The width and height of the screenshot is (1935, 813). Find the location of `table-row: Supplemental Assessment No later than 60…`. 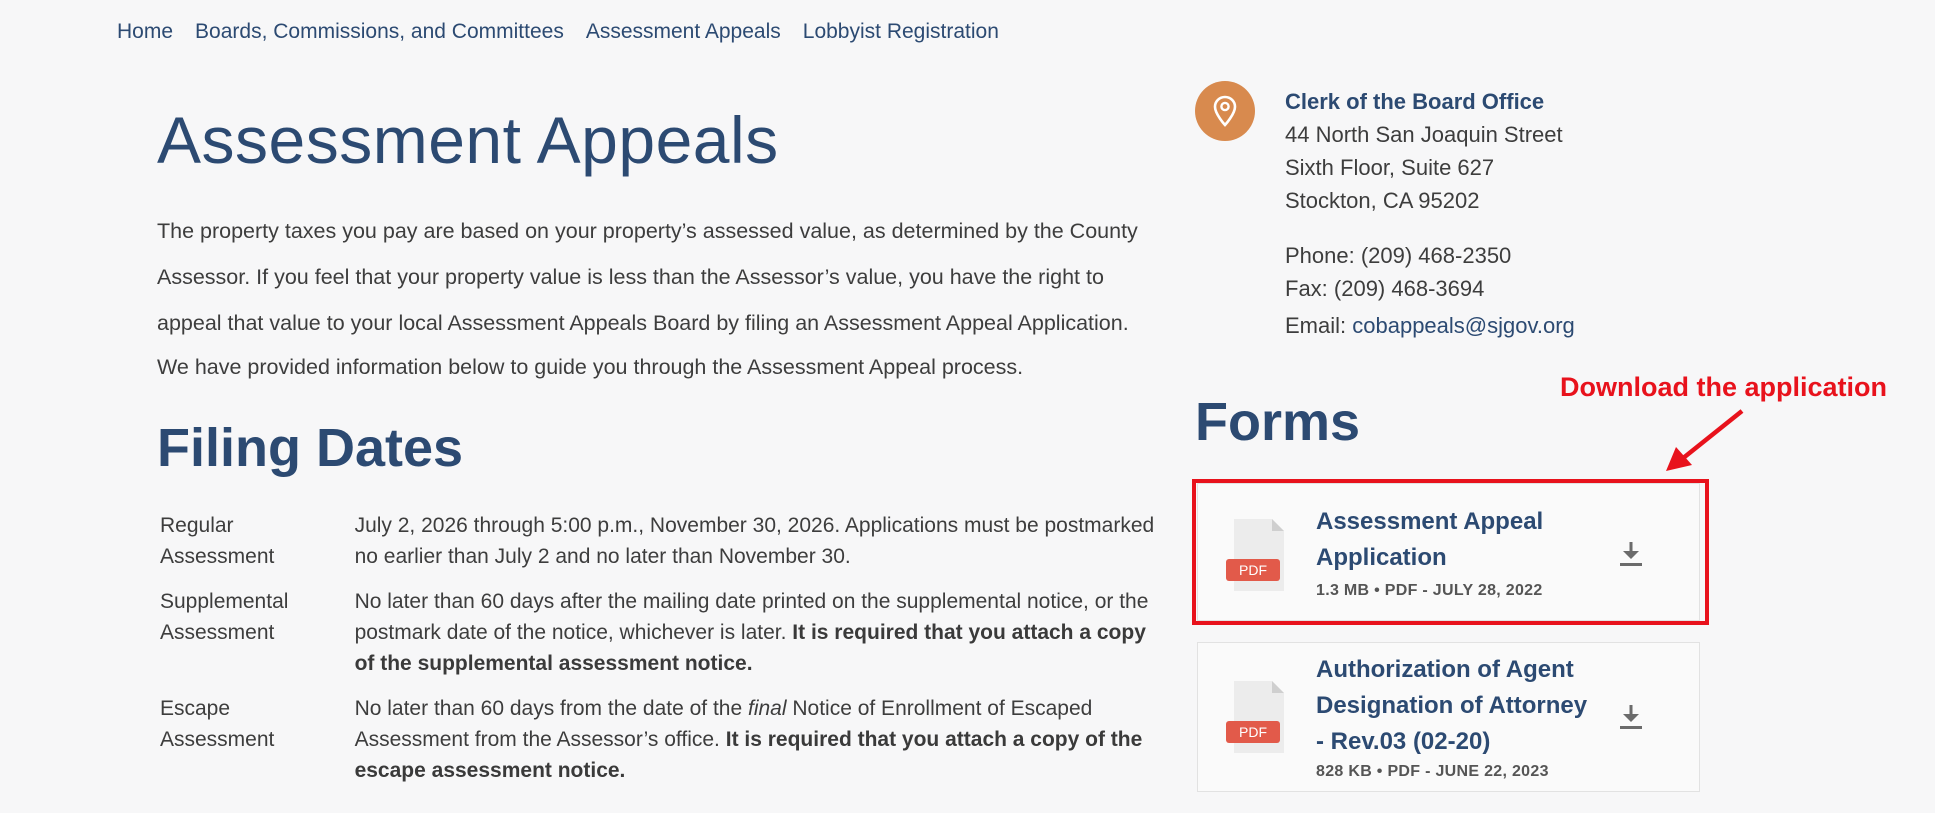

table-row: Supplemental Assessment No later than 60… is located at coordinates (657, 639).